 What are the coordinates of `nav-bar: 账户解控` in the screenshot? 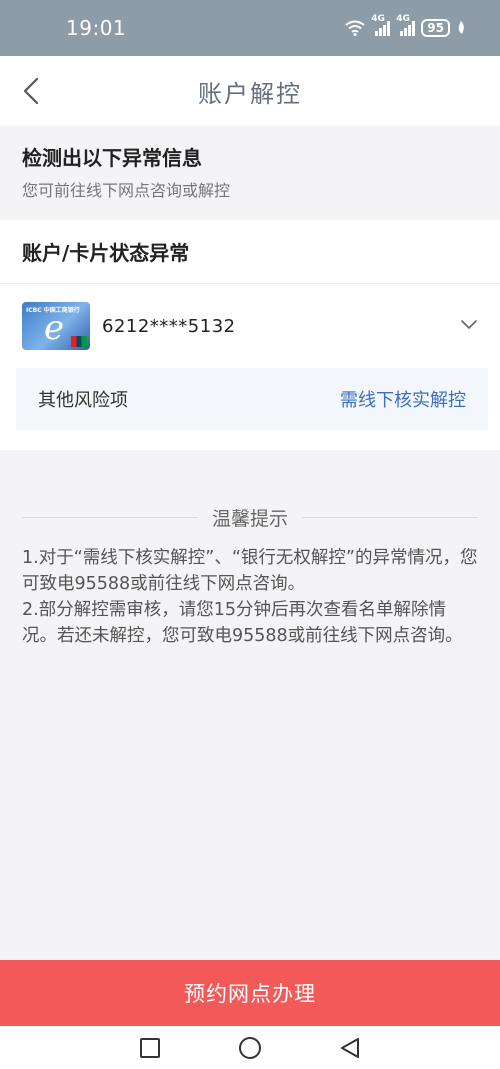 It's located at (250, 91).